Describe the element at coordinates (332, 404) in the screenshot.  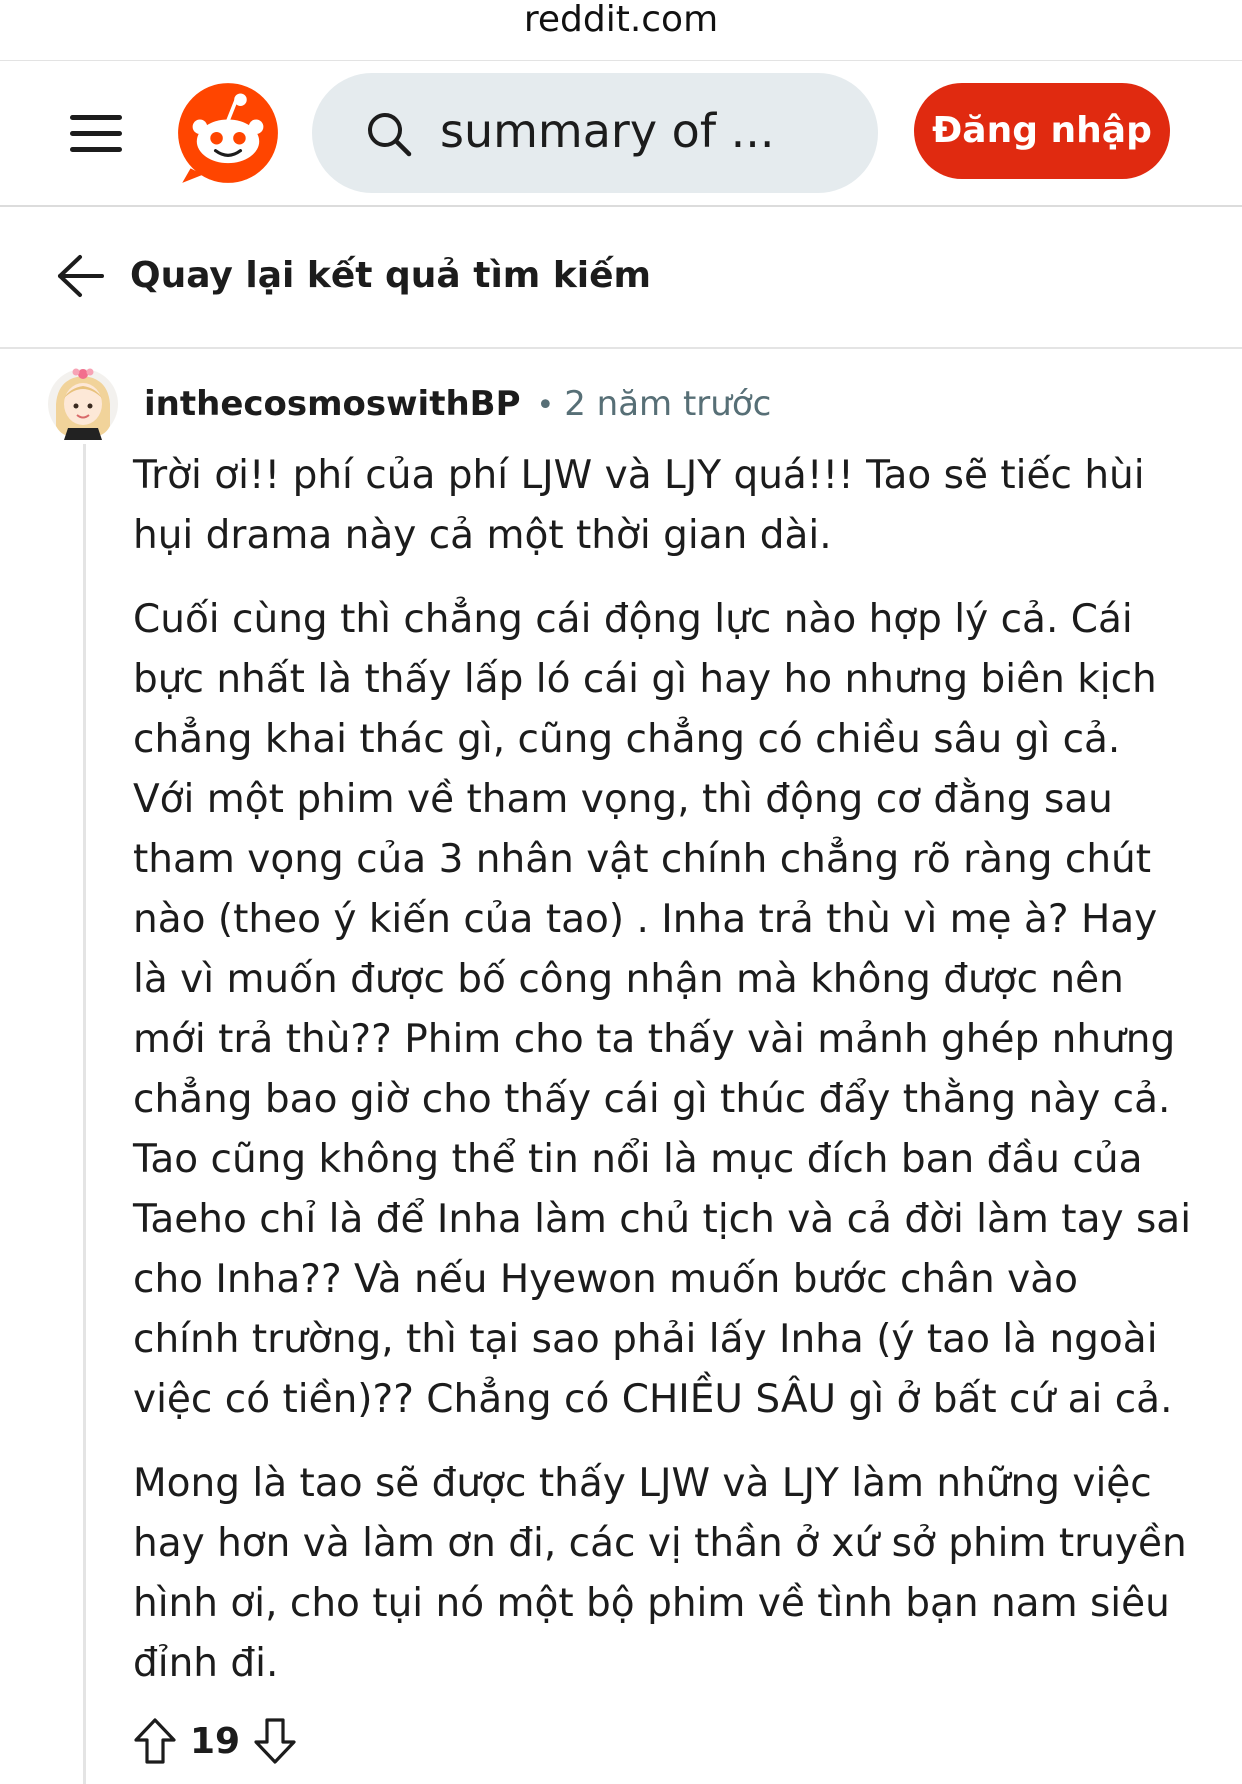
I see `comment-username: inthecosmoswithBP` at that location.